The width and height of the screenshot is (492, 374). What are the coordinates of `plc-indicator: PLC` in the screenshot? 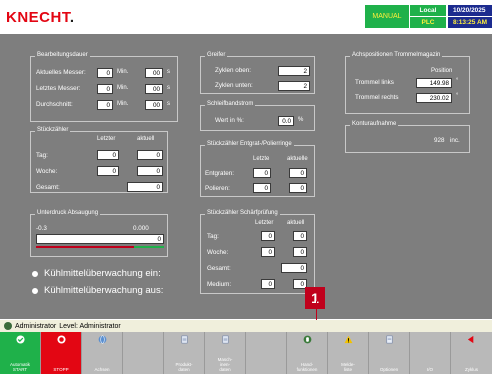 It's located at (428, 22).